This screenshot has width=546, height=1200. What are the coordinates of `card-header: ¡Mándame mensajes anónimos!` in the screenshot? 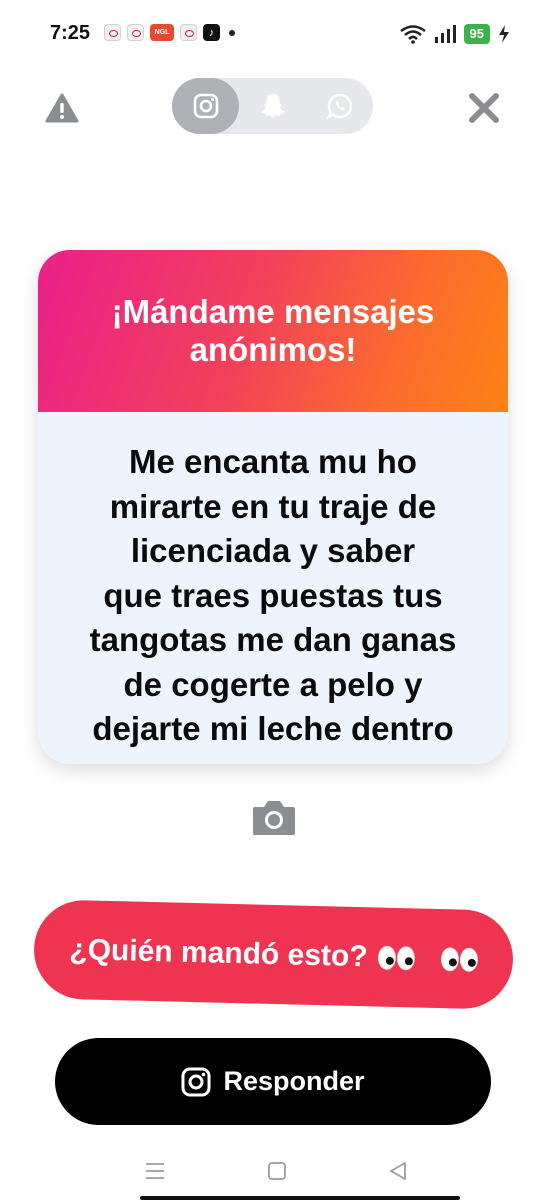 It's located at (273, 331).